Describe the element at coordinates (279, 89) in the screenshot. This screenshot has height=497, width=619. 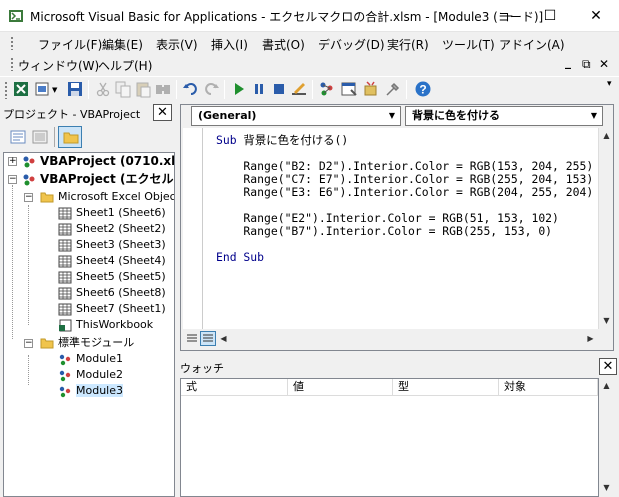
I see `reset-icon` at that location.